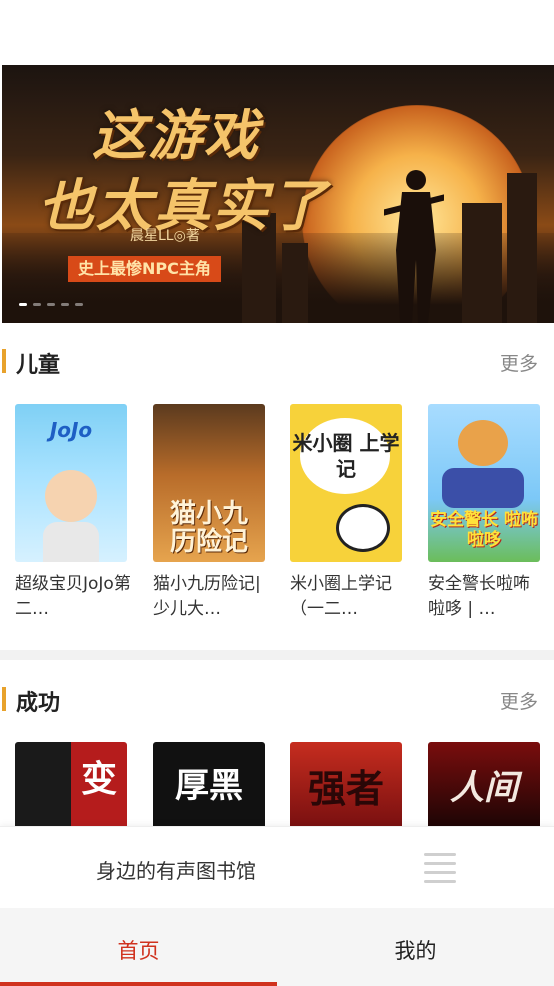 The image size is (554, 986). What do you see at coordinates (176, 135) in the screenshot?
I see `banner-title-line1: 这游戏` at bounding box center [176, 135].